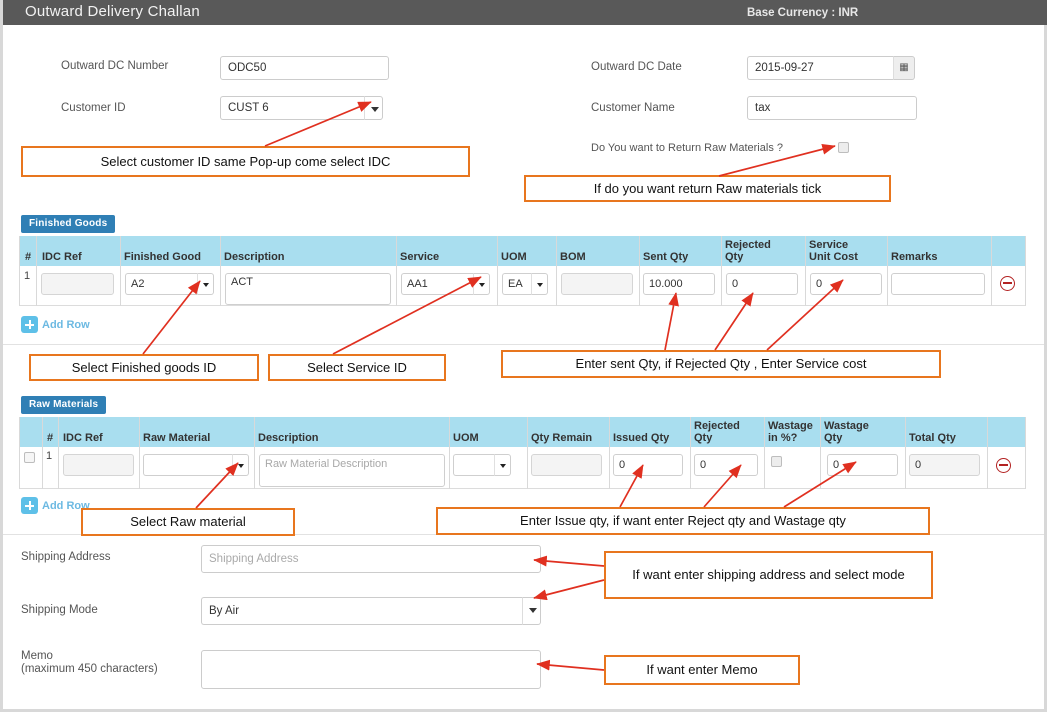 Image resolution: width=1047 pixels, height=712 pixels. Describe the element at coordinates (29, 505) in the screenshot. I see `rm-add-row-plus-icon` at that location.